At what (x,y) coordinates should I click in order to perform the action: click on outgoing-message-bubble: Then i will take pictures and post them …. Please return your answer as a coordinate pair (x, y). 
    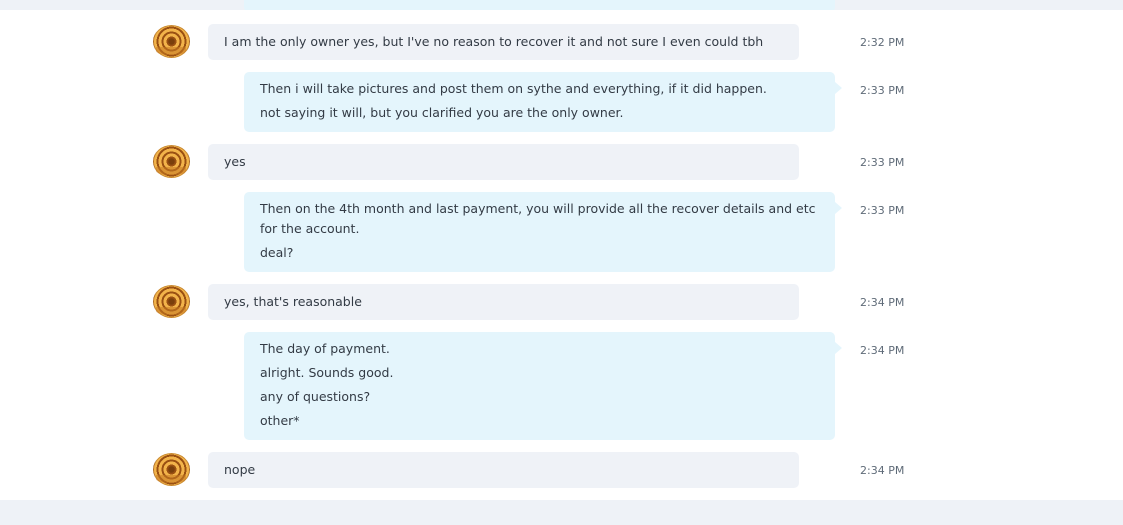
    Looking at the image, I should click on (543, 102).